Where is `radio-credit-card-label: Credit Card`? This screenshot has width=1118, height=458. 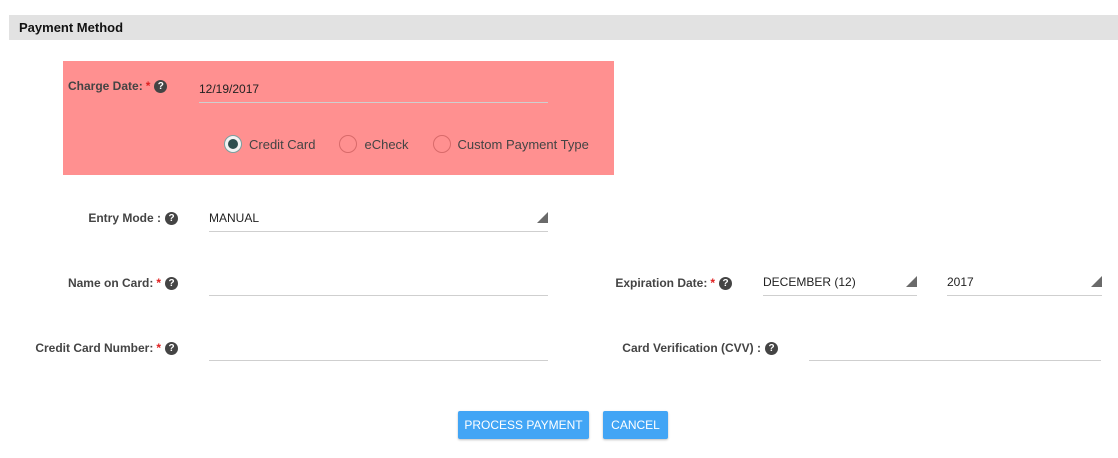 radio-credit-card-label: Credit Card is located at coordinates (282, 144).